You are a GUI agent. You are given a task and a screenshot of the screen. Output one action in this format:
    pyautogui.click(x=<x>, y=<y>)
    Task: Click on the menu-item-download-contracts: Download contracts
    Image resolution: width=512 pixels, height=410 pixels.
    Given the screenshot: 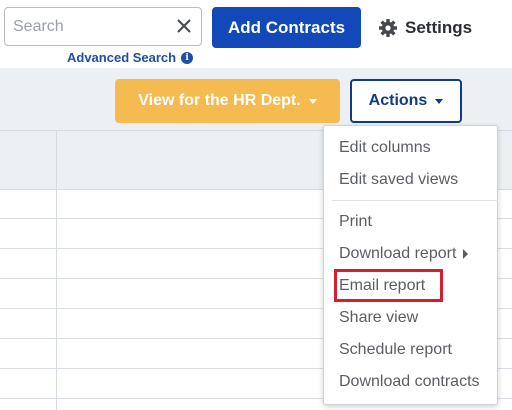 What is the action you would take?
    pyautogui.click(x=409, y=382)
    